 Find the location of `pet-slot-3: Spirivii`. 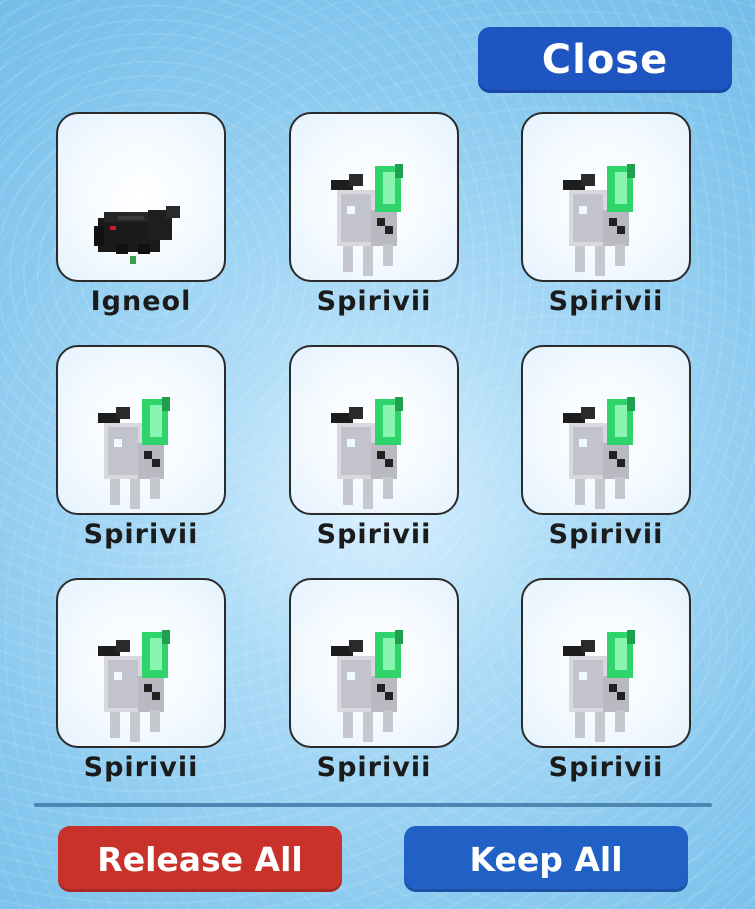

pet-slot-3: Spirivii is located at coordinates (606, 215).